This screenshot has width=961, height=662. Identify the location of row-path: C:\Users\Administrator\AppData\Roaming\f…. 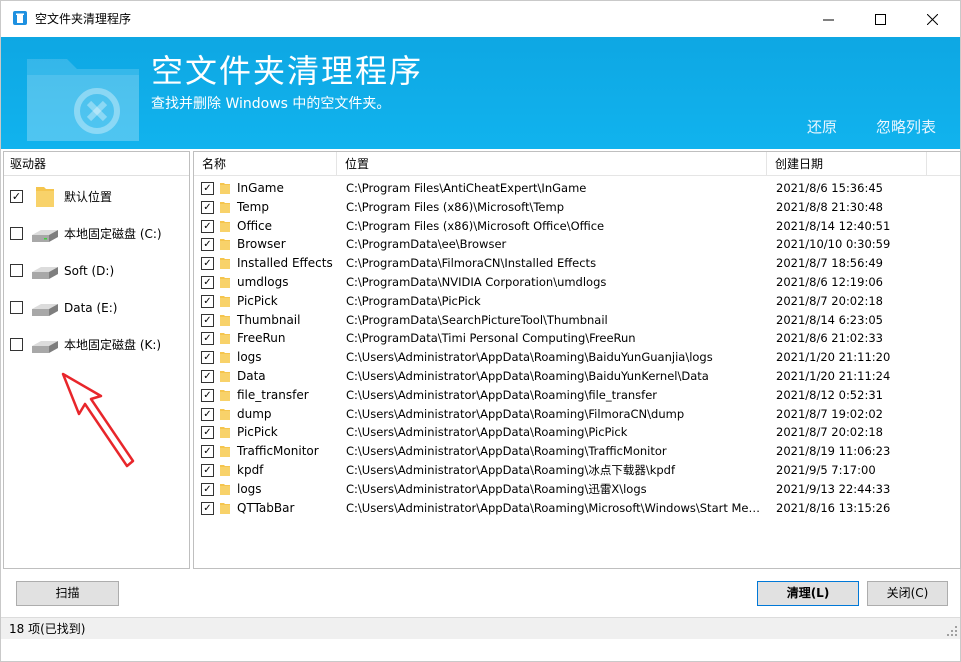
(502, 394).